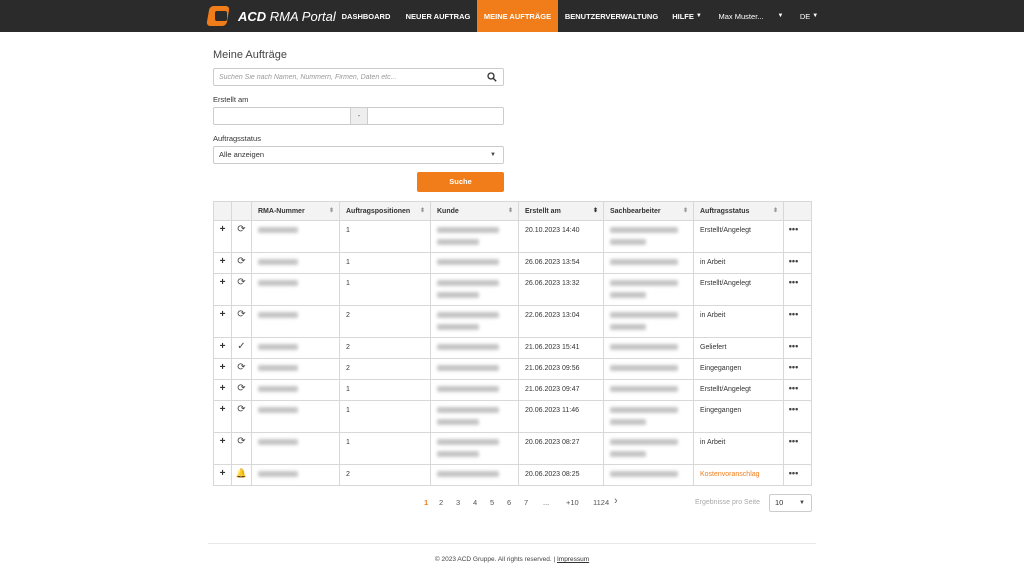 The height and width of the screenshot is (579, 1024). I want to click on table-row: + 🔔 2 20.06.2023 08:25 Kostenvoranschlag •••, so click(512, 475).